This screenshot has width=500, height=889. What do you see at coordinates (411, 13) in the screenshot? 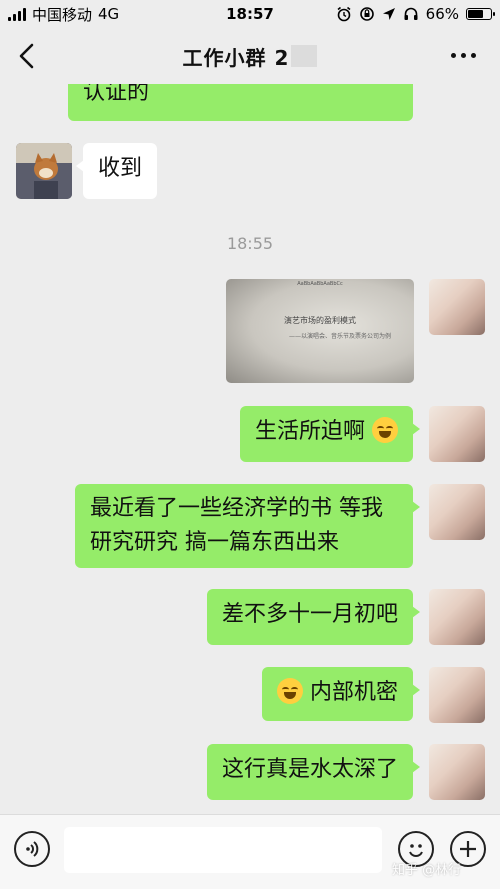
I see `headphones-icon` at bounding box center [411, 13].